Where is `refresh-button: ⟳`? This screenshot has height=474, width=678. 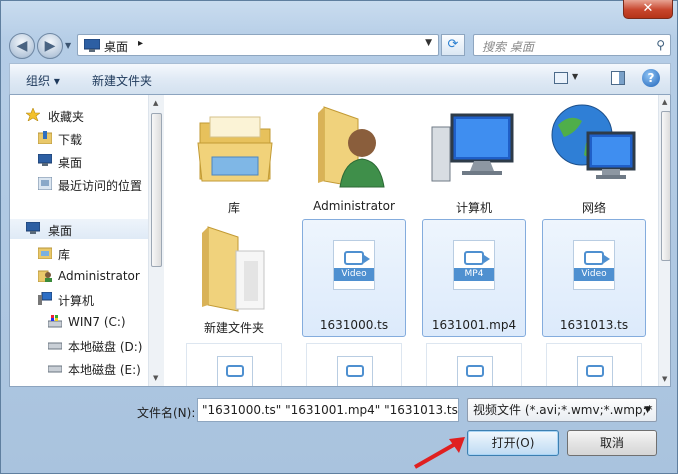 refresh-button: ⟳ is located at coordinates (453, 45).